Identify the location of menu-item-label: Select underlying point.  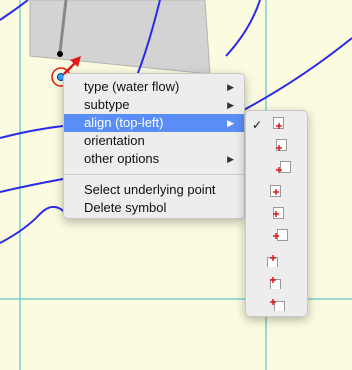
(150, 189).